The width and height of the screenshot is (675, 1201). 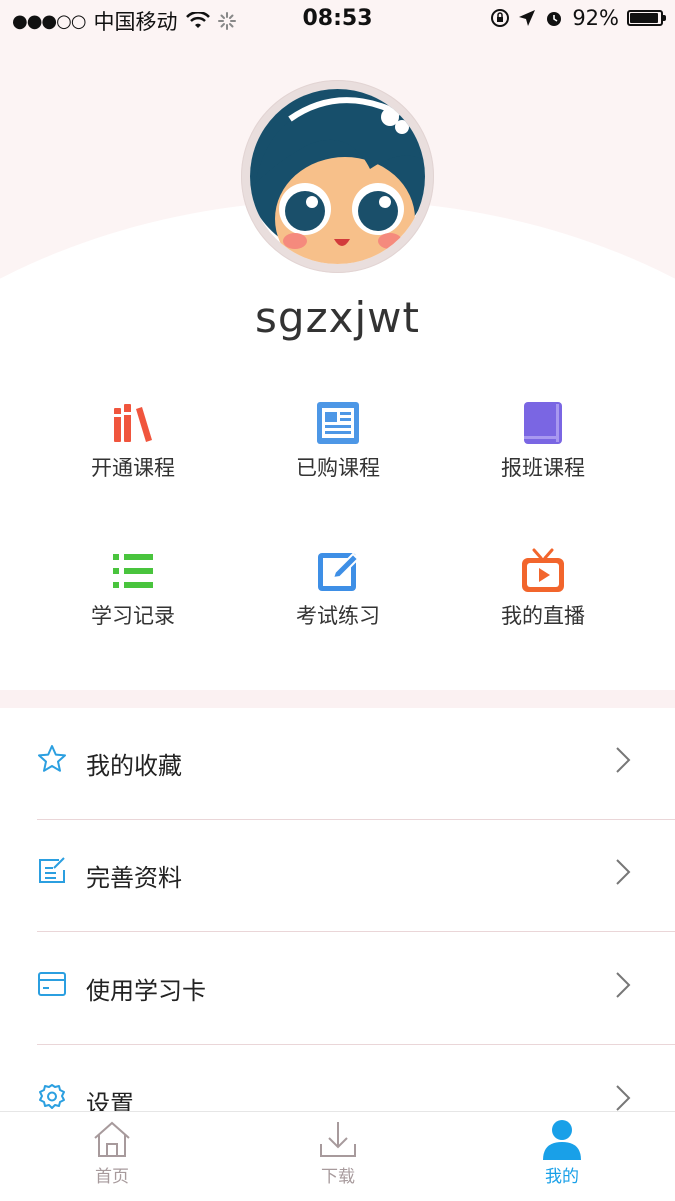 I want to click on book-icon, so click(x=543, y=423).